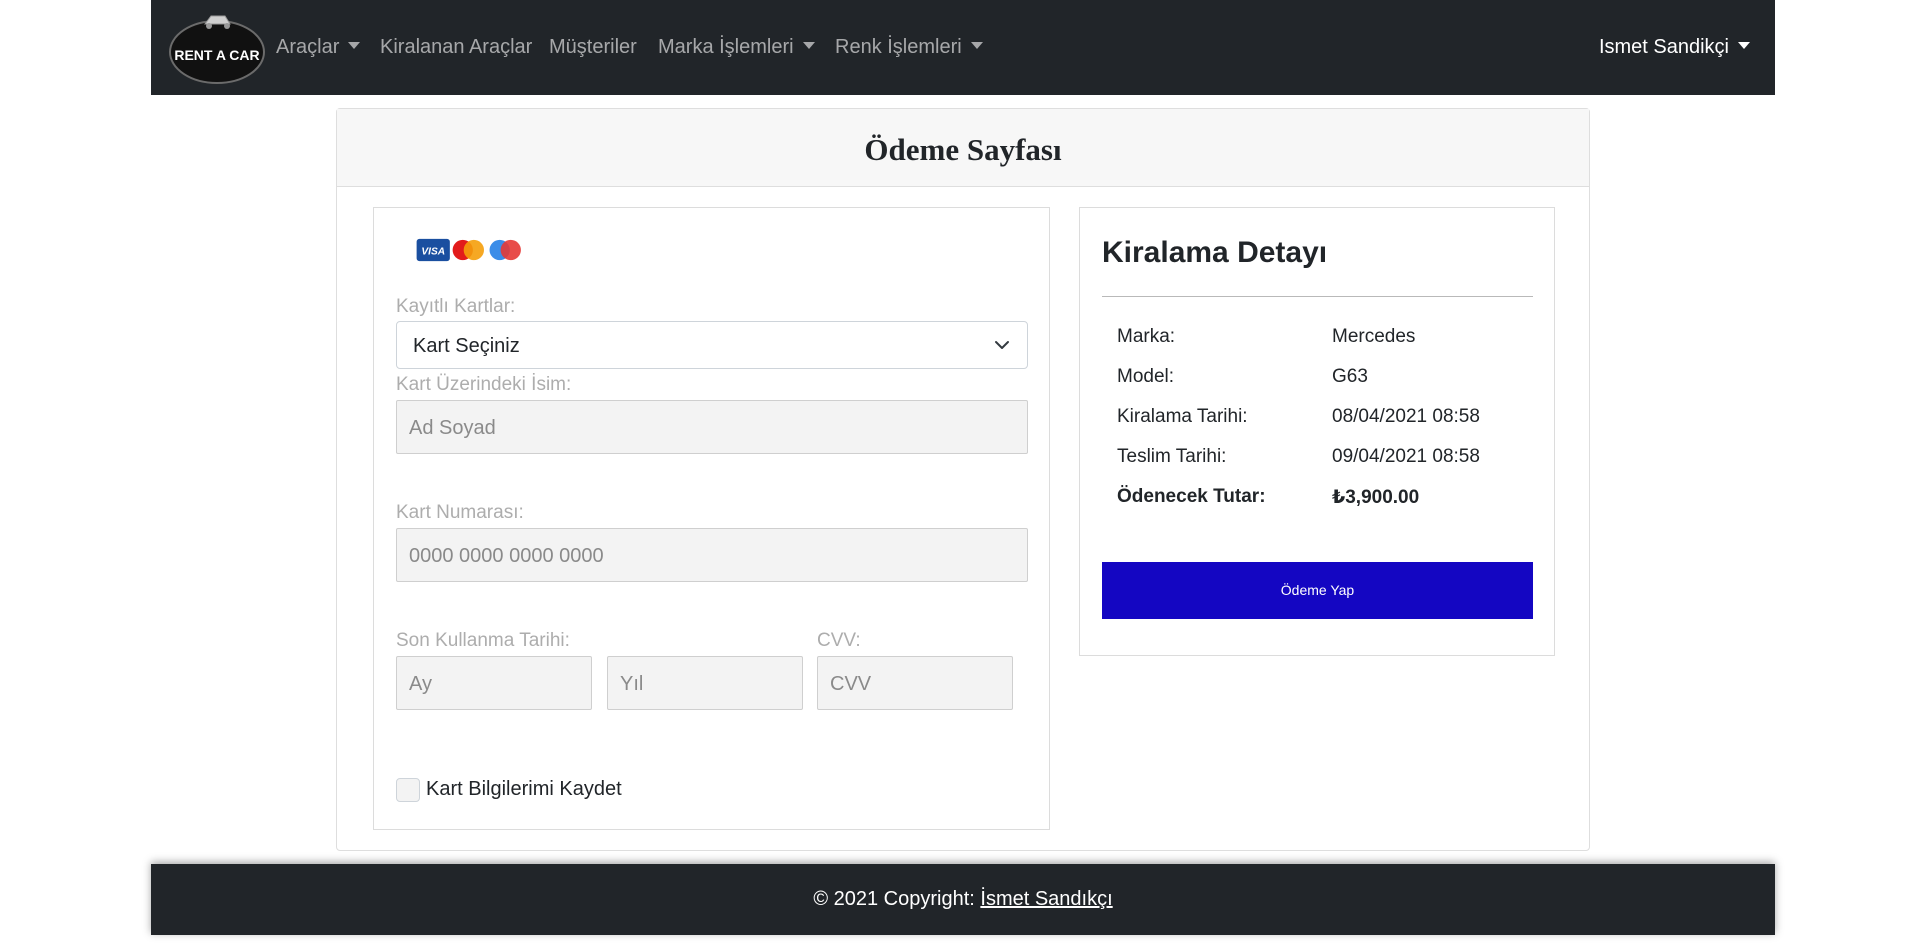 The height and width of the screenshot is (946, 1919). Describe the element at coordinates (897, 899) in the screenshot. I see `copyright-text: © 2021 Copyright:` at that location.